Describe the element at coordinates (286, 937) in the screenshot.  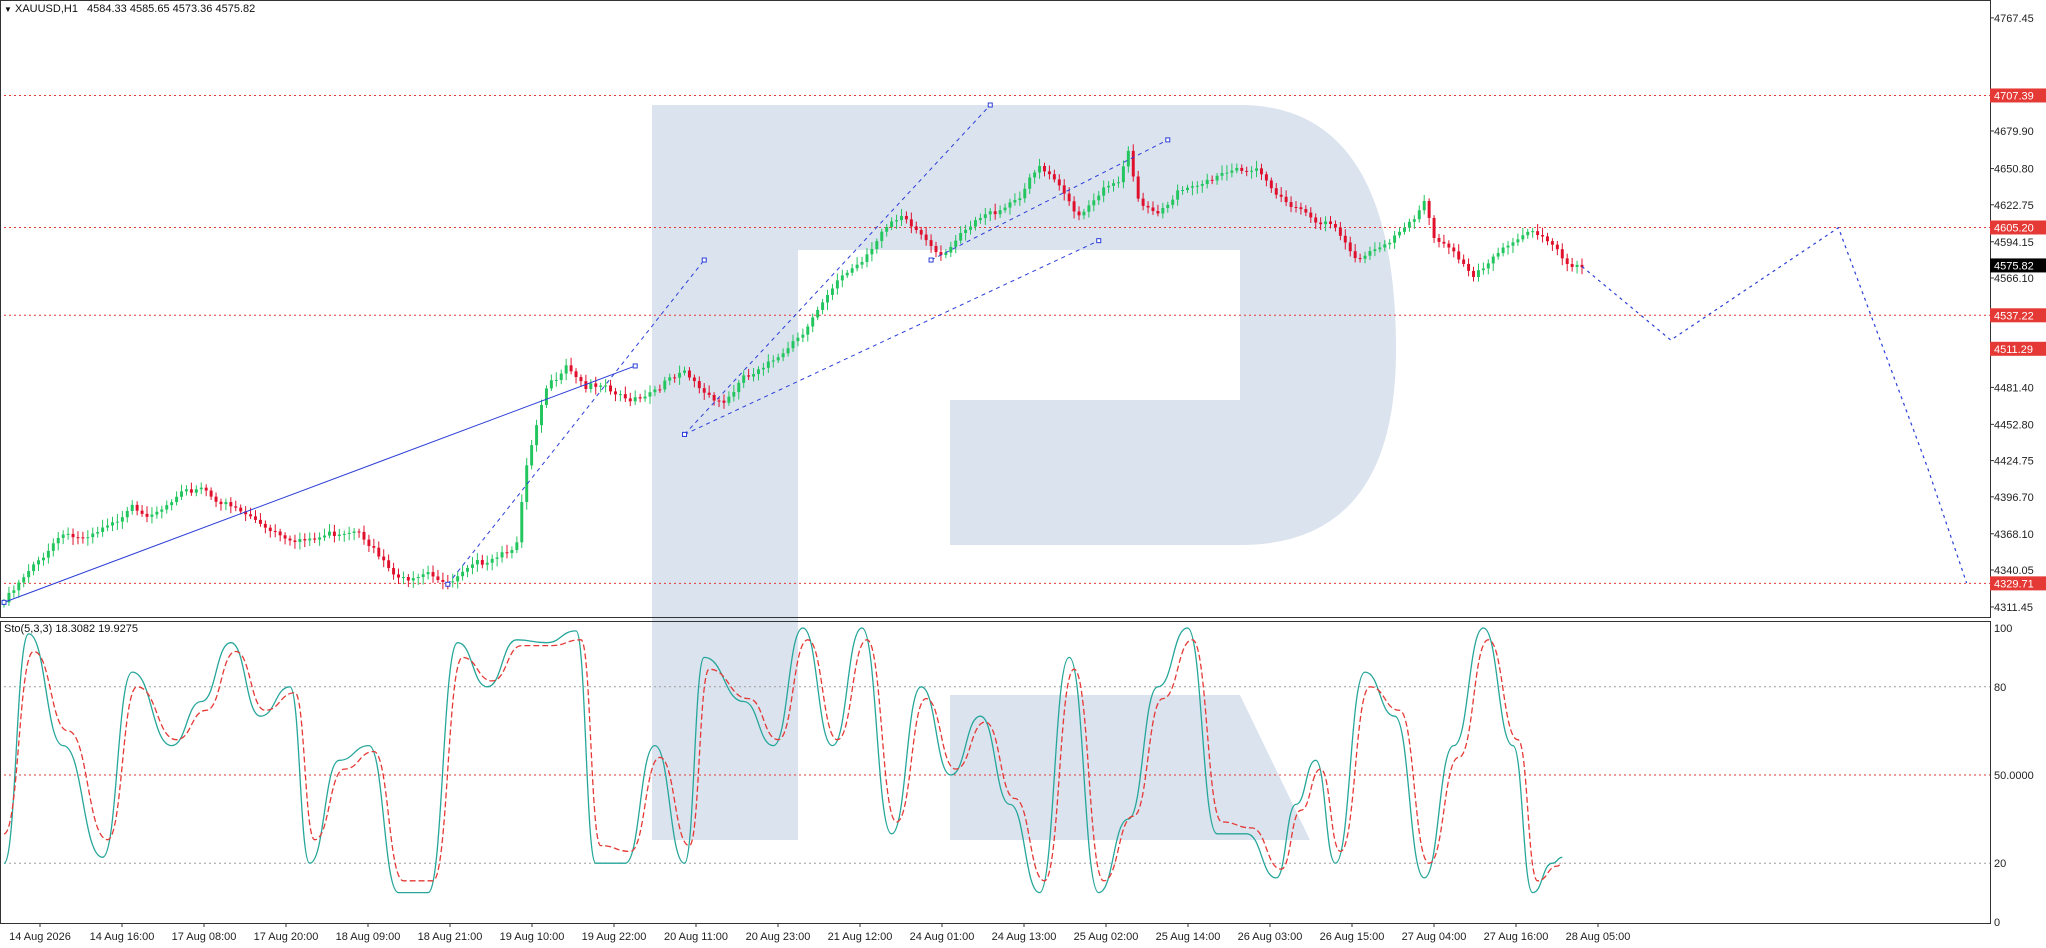
I see `time-axis-label: 17 Aug 20:00` at that location.